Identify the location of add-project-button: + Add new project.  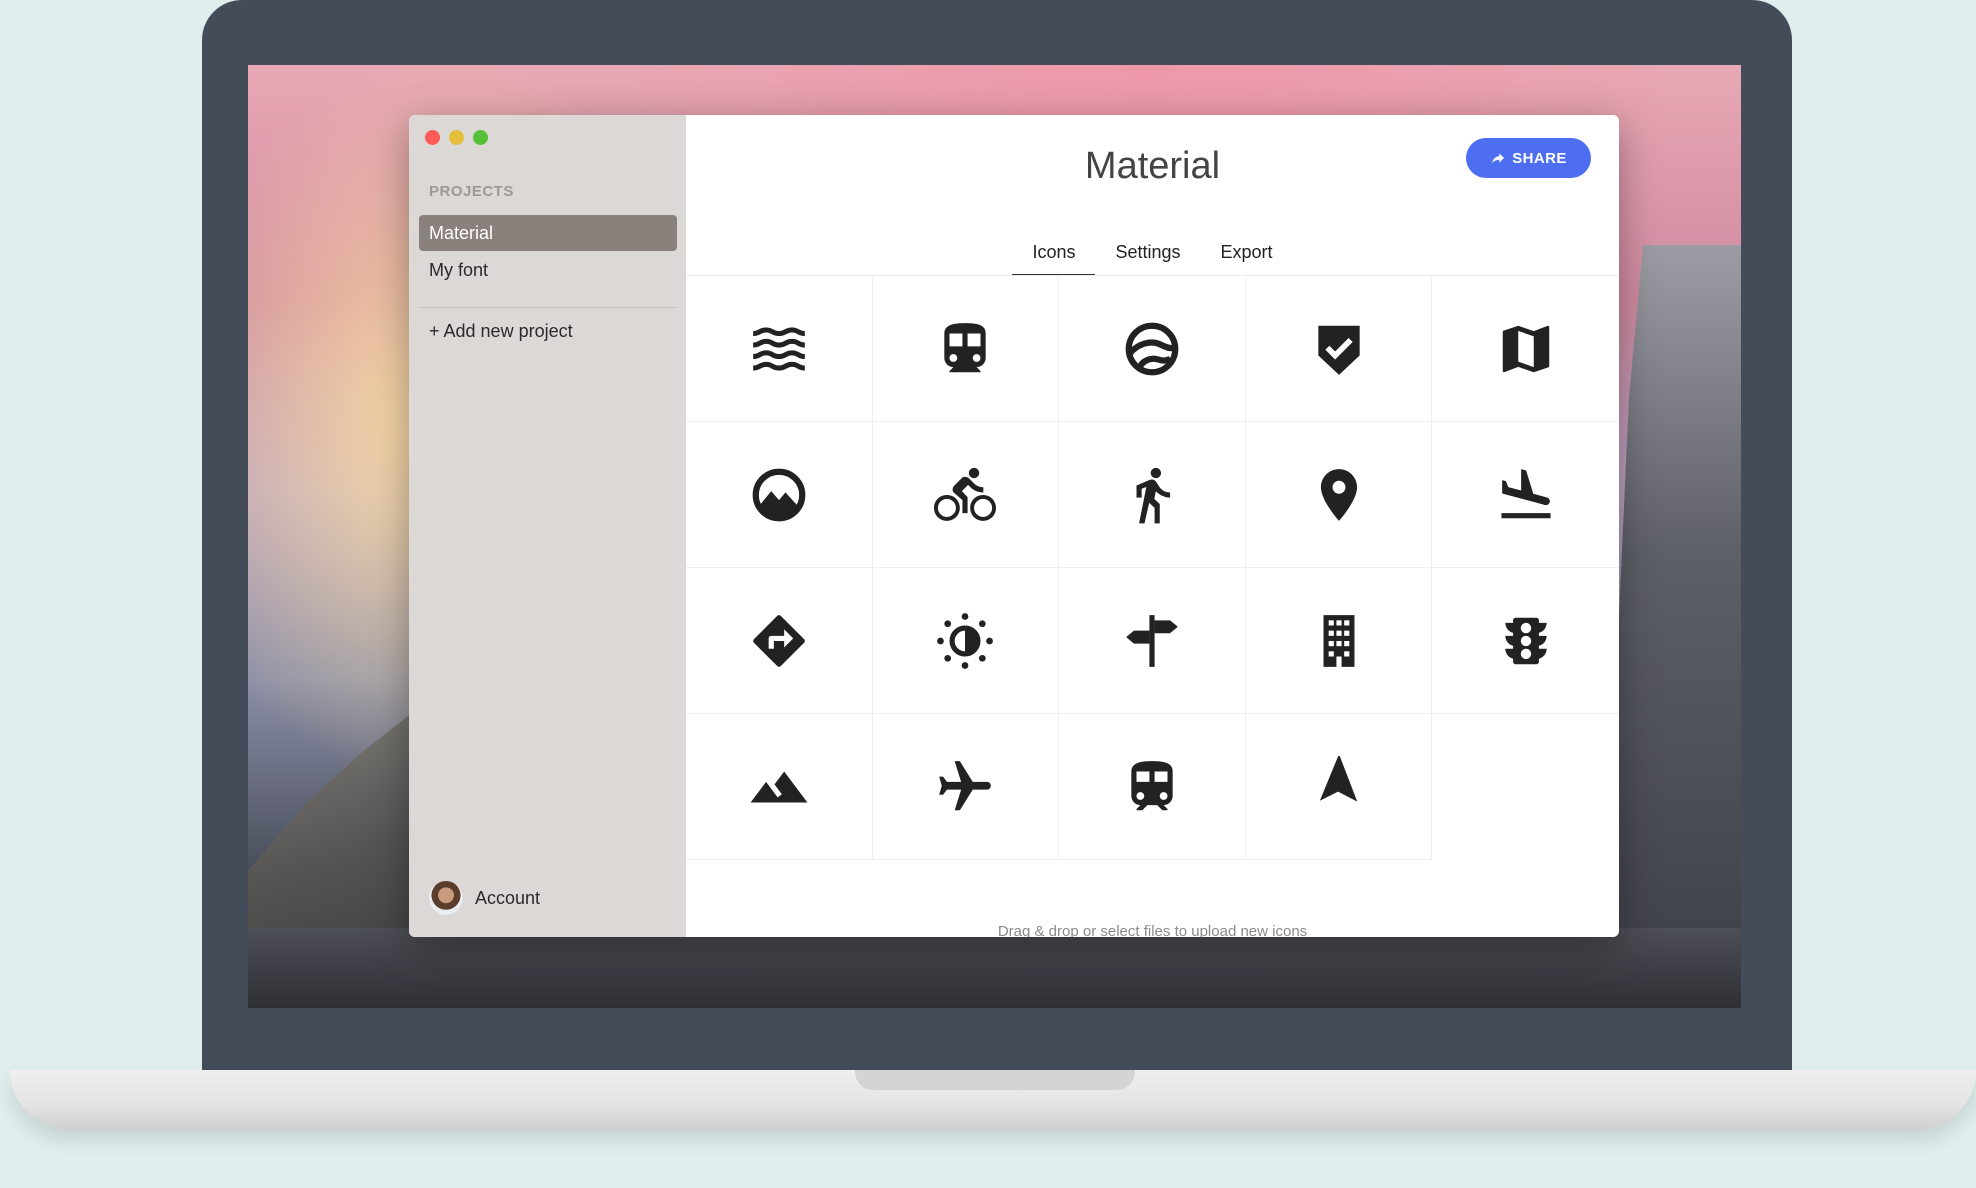
(501, 331).